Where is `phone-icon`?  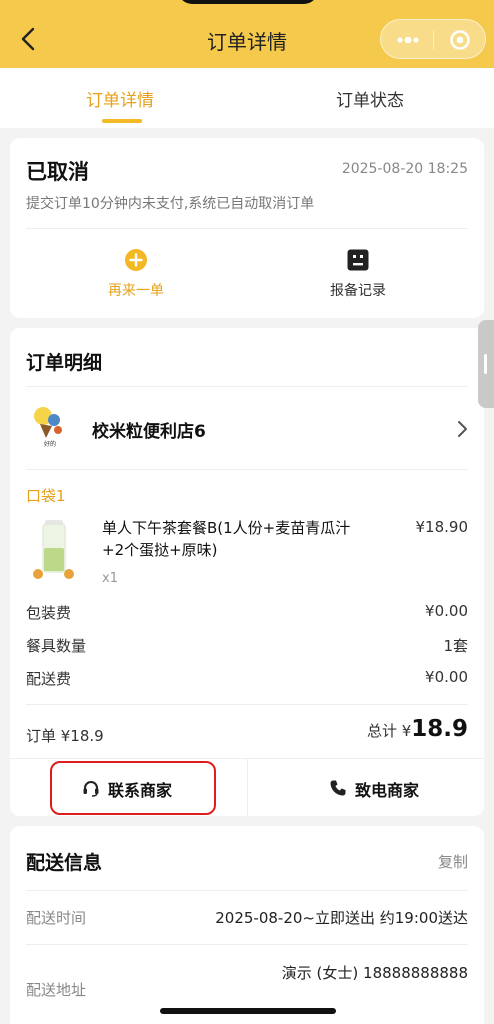 phone-icon is located at coordinates (338, 788).